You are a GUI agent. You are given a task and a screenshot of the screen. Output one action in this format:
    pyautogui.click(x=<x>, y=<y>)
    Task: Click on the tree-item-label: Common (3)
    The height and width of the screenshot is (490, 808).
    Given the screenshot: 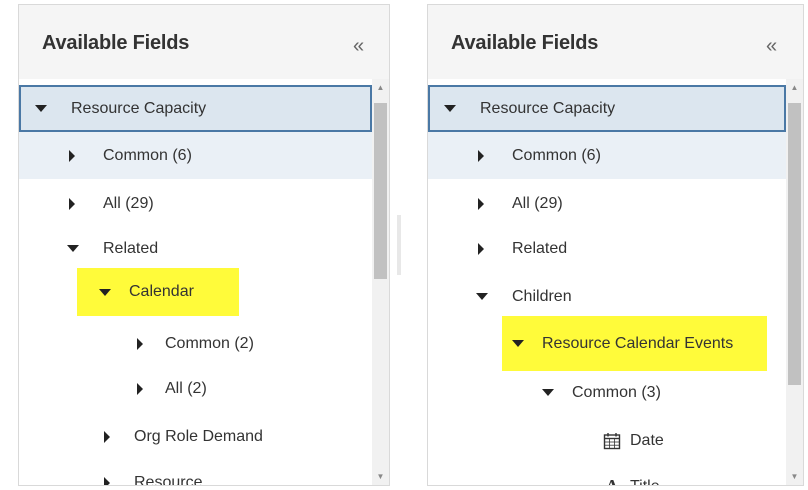 What is the action you would take?
    pyautogui.click(x=616, y=392)
    